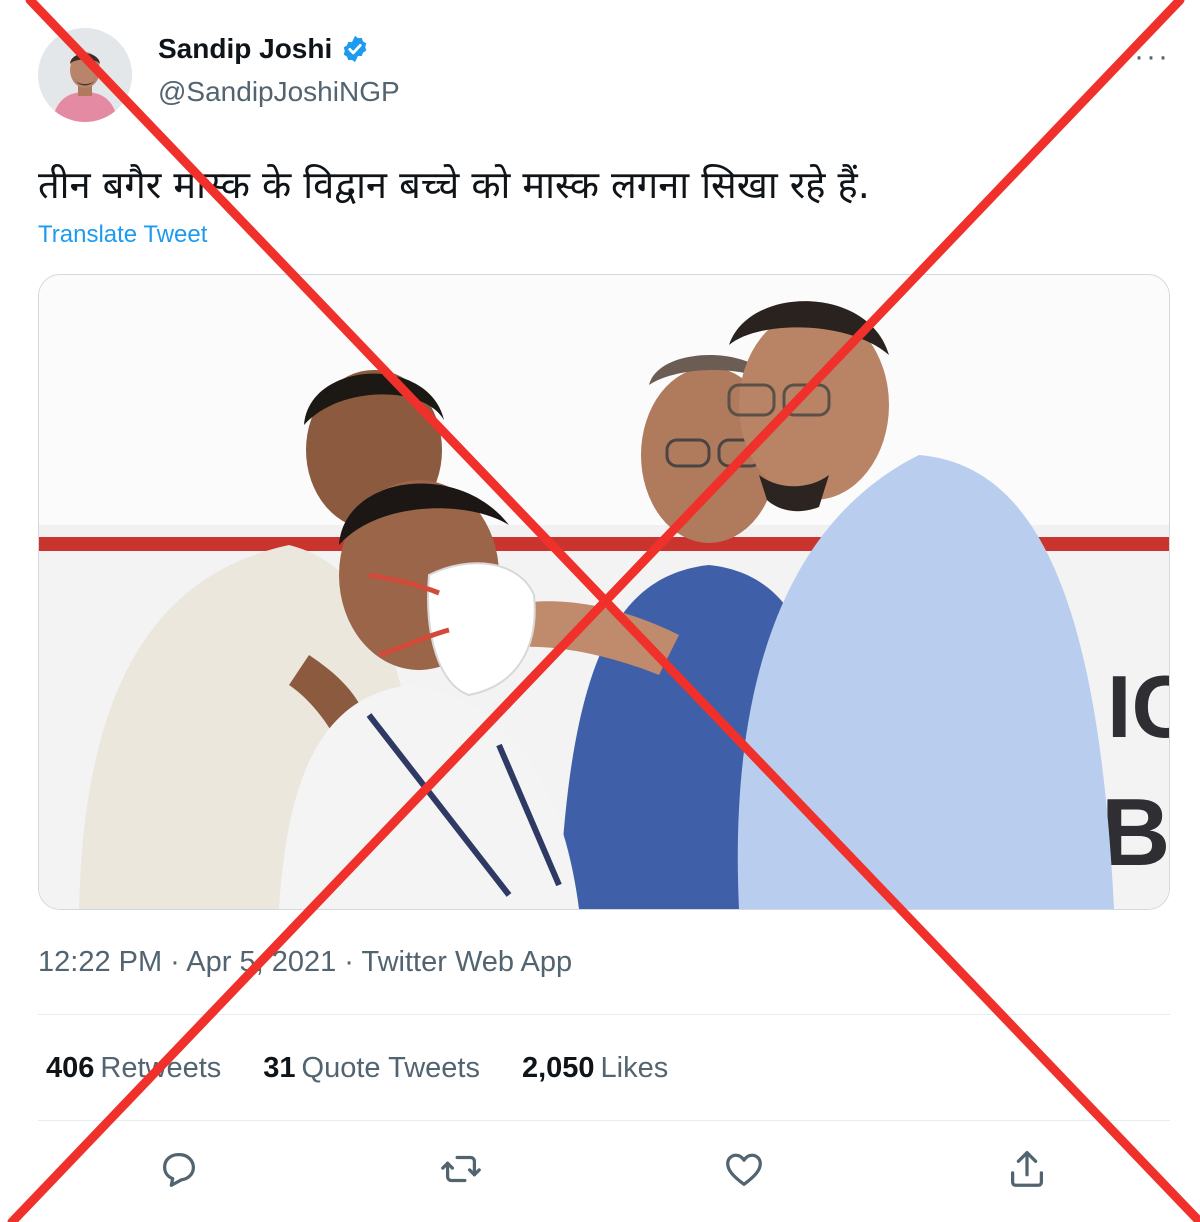 The height and width of the screenshot is (1222, 1200). I want to click on quote-tweets-count: 31, so click(279, 1068).